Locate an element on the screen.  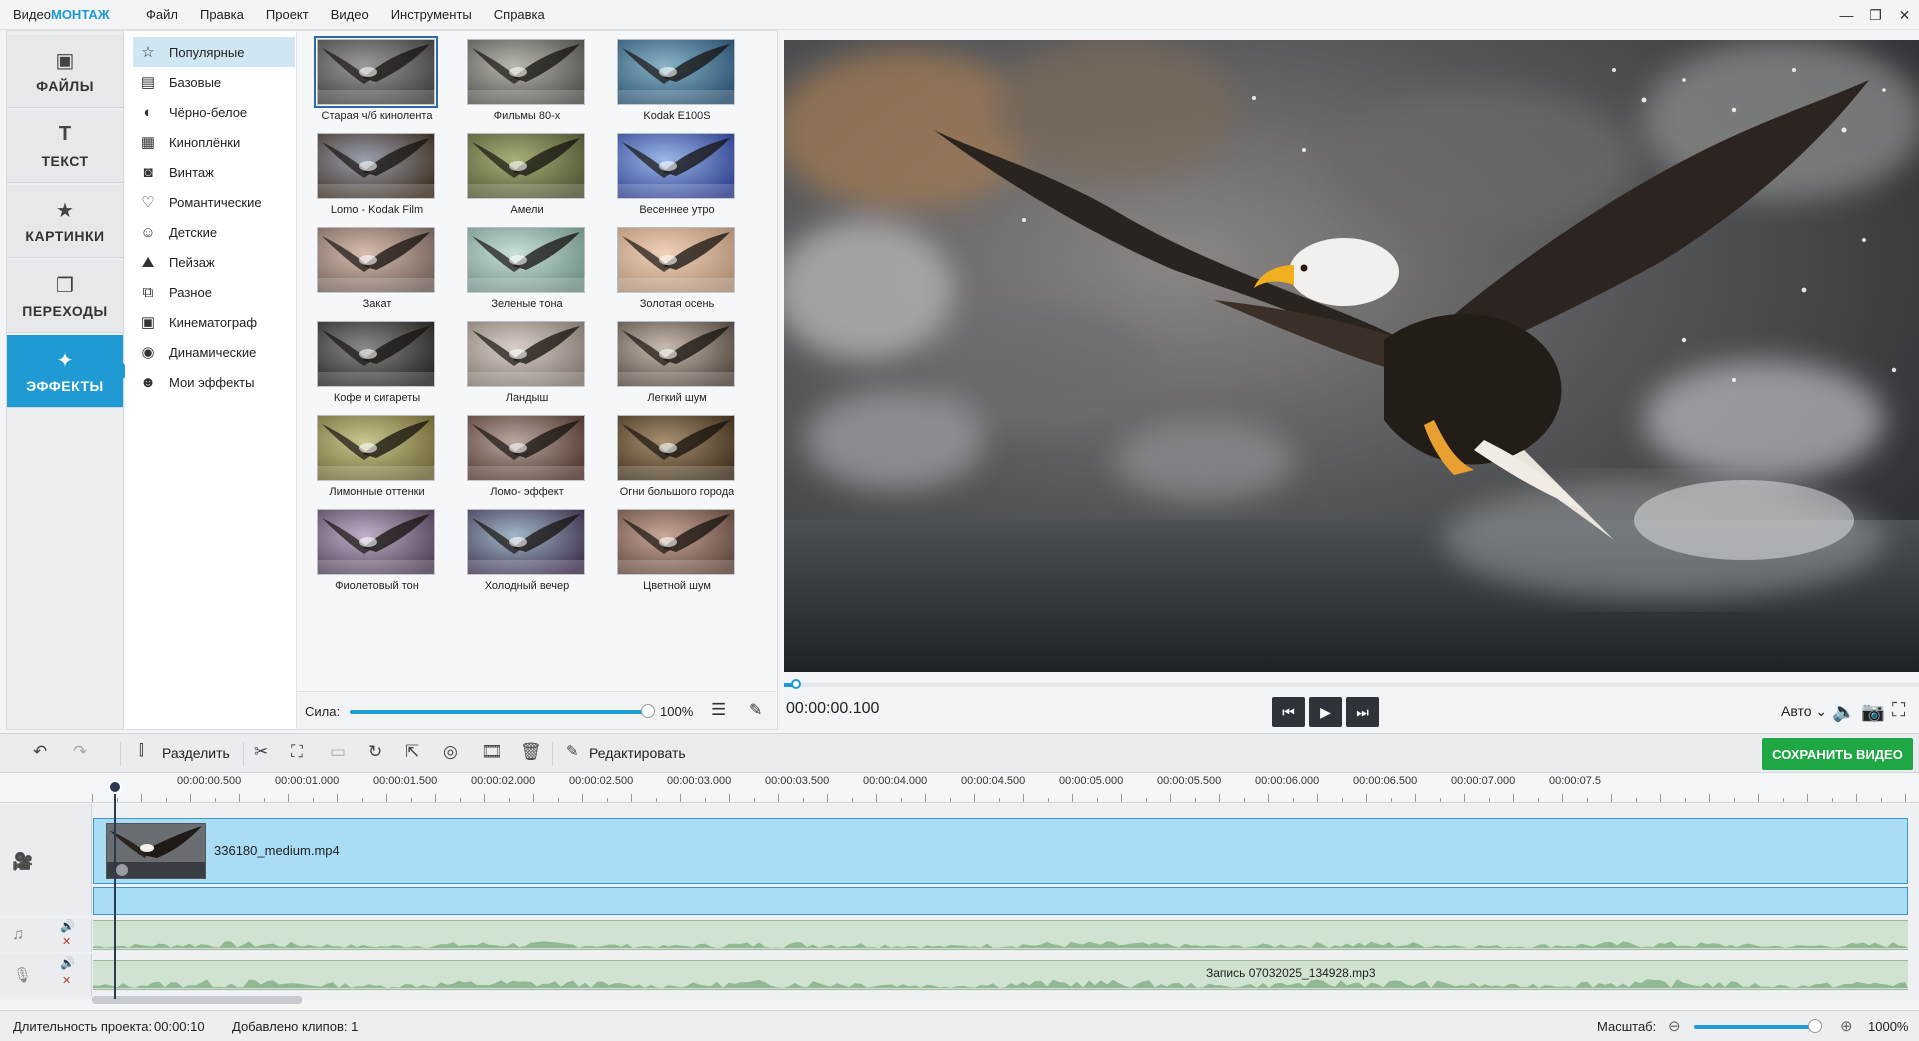
minimize-icon: — is located at coordinates (1846, 15).